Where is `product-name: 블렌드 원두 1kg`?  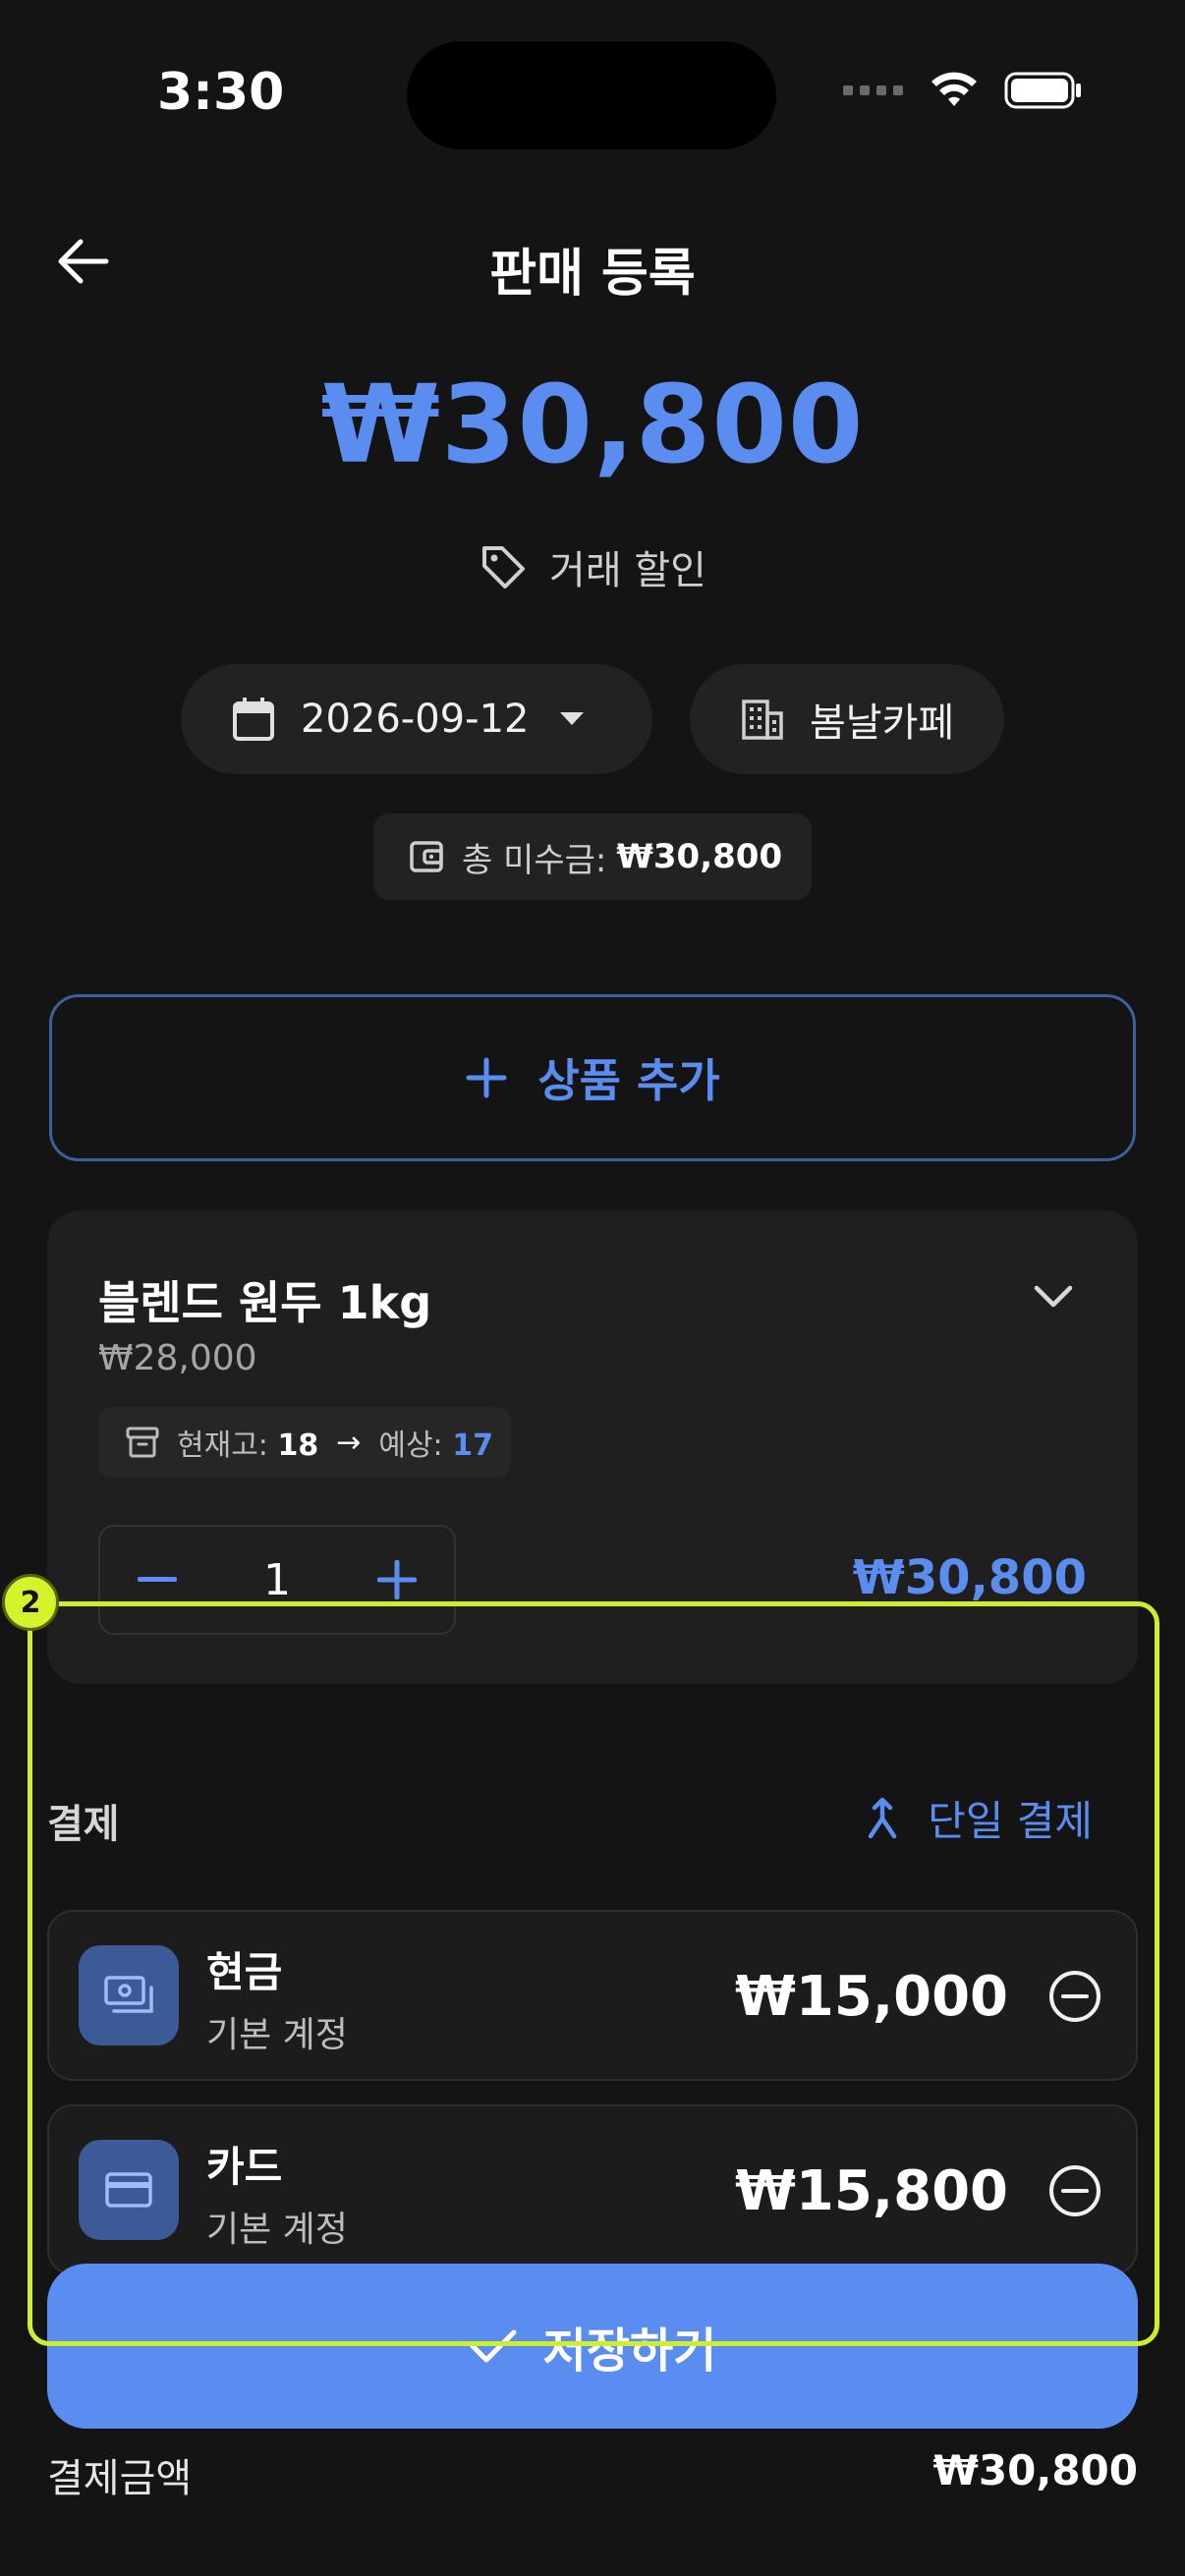 product-name: 블렌드 원두 1kg is located at coordinates (265, 1302).